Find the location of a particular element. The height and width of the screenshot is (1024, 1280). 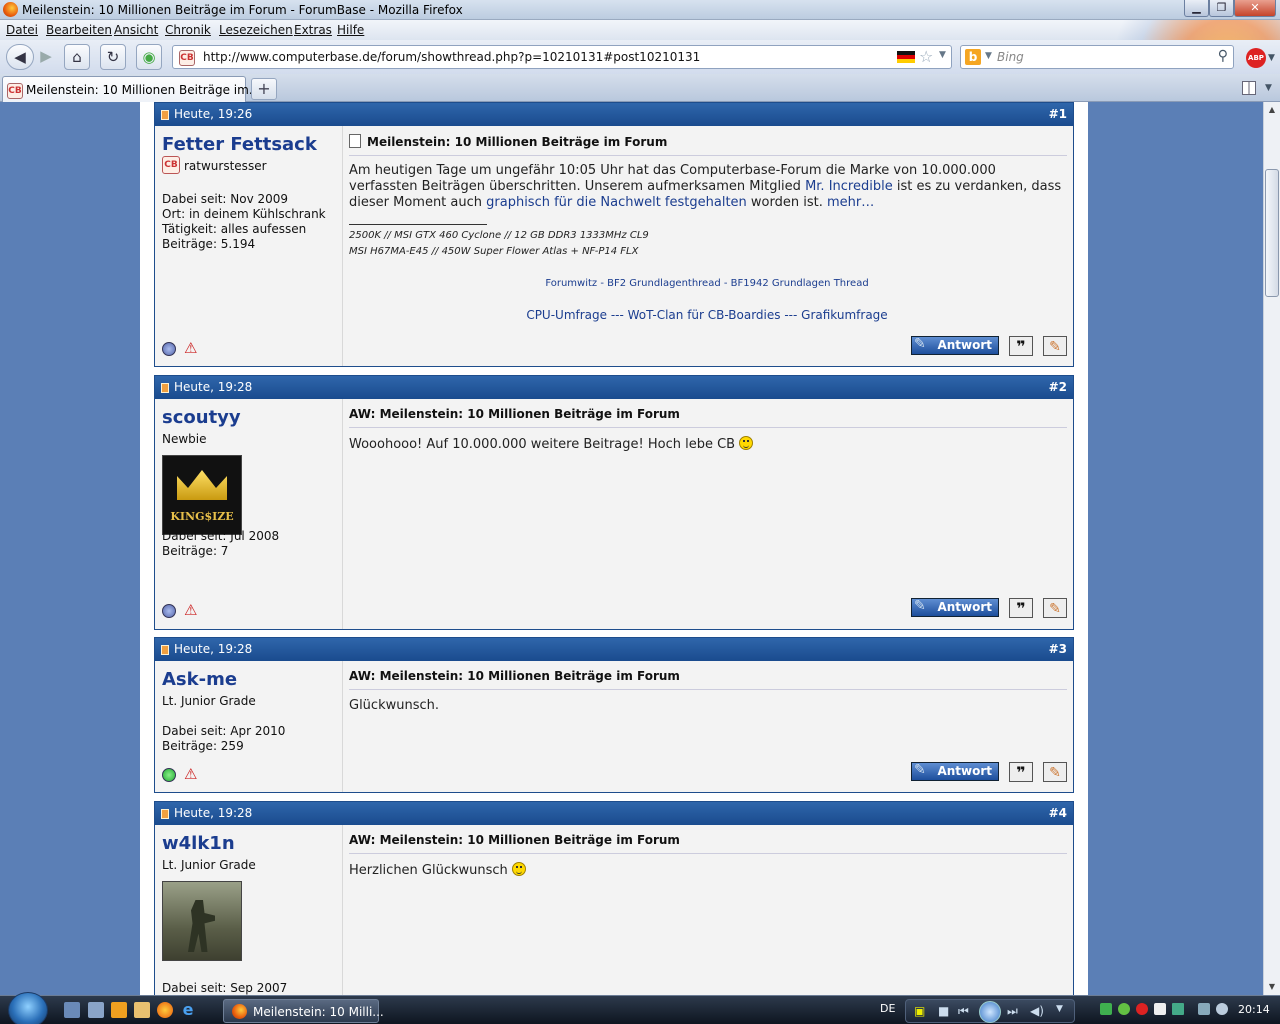

list-all-tabs-icon is located at coordinates (1249, 88).